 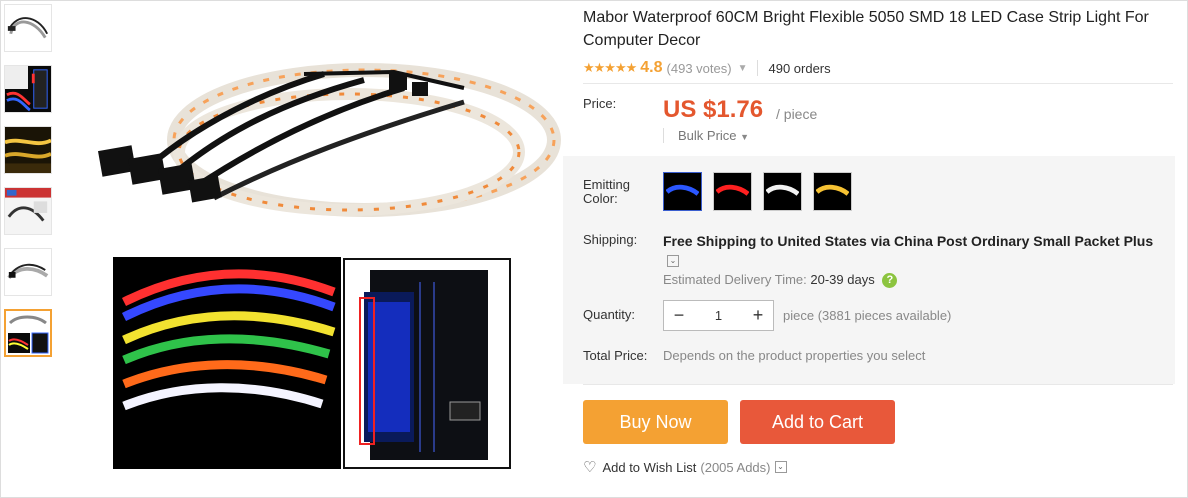 I want to click on delivery-estimate: Estimated Delivery Time: 20-39 days ?, so click(x=780, y=280).